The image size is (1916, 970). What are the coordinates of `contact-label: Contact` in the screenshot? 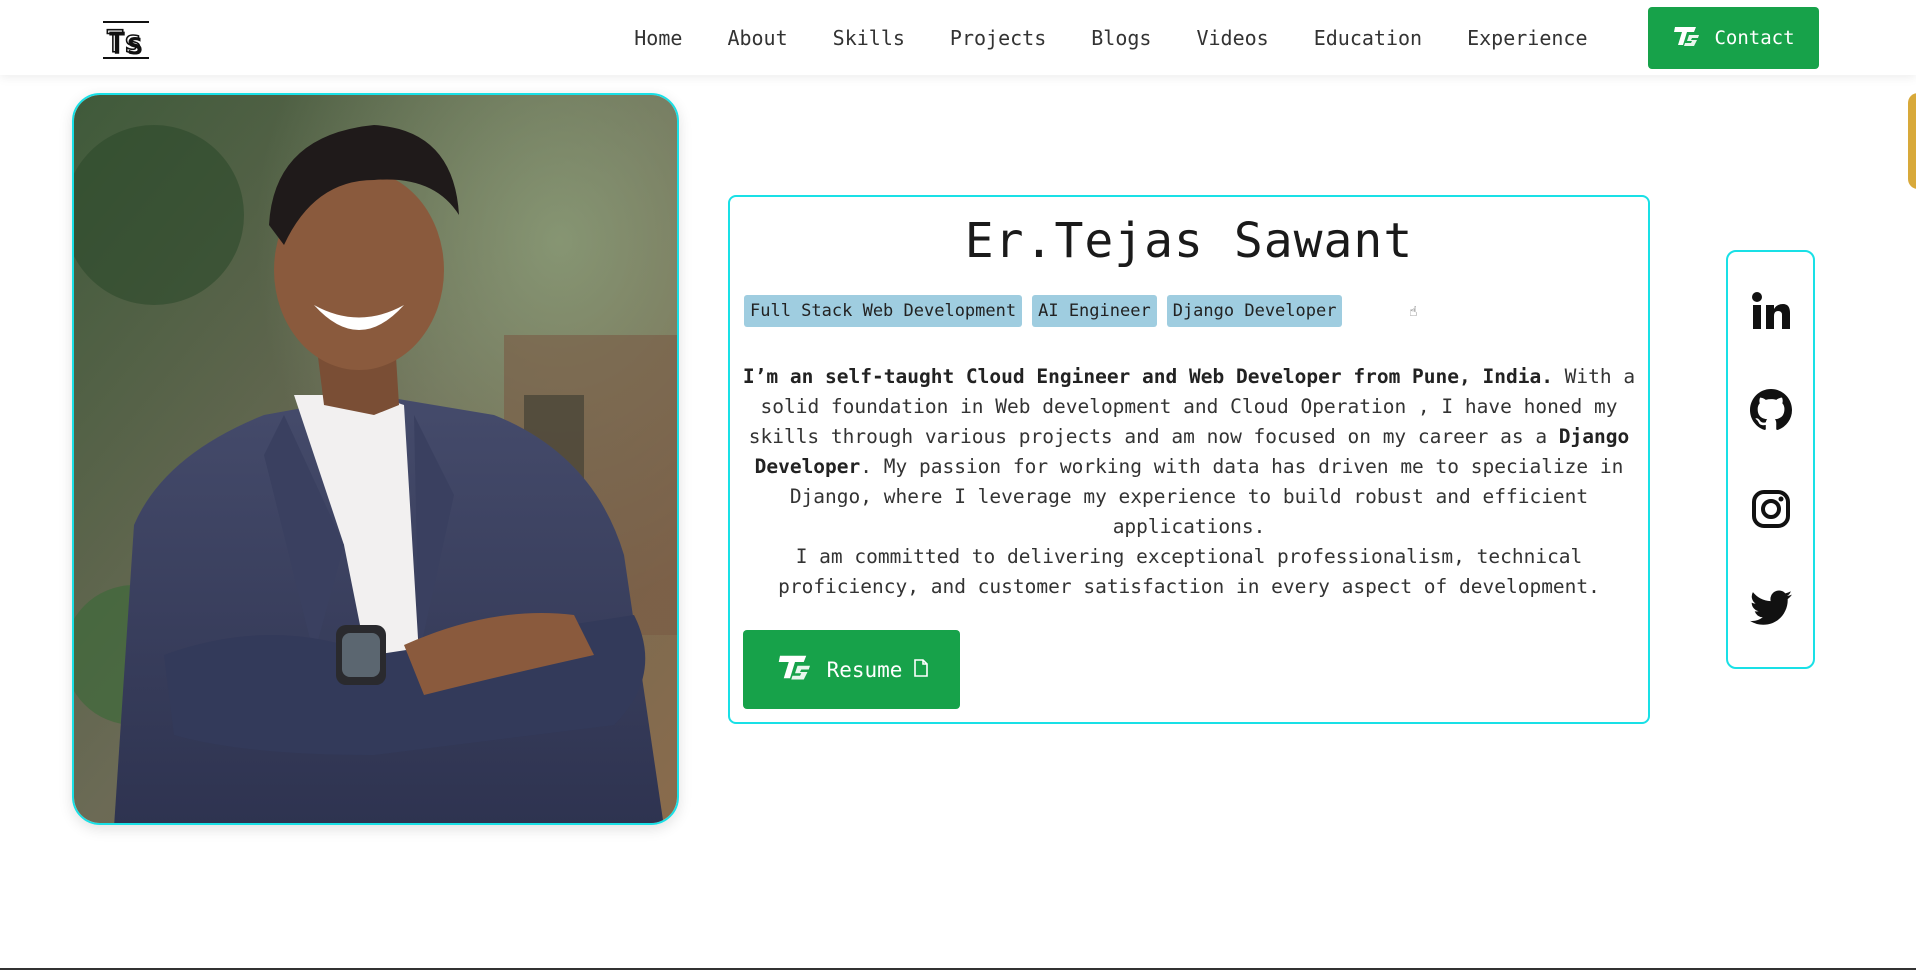 It's located at (1754, 38).